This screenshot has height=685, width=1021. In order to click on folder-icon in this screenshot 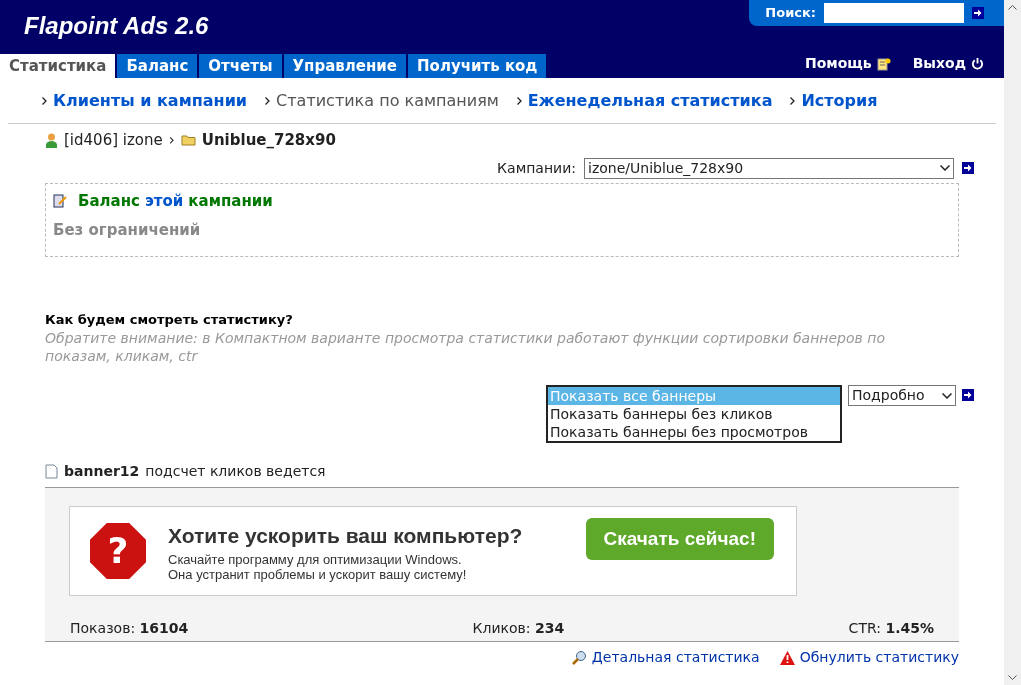, I will do `click(188, 140)`.